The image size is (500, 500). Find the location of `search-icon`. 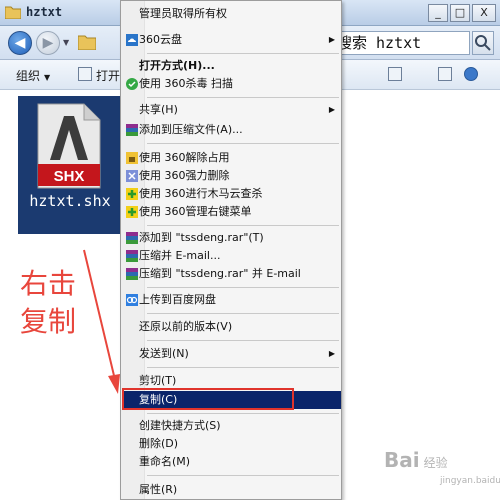

search-icon is located at coordinates (483, 43).